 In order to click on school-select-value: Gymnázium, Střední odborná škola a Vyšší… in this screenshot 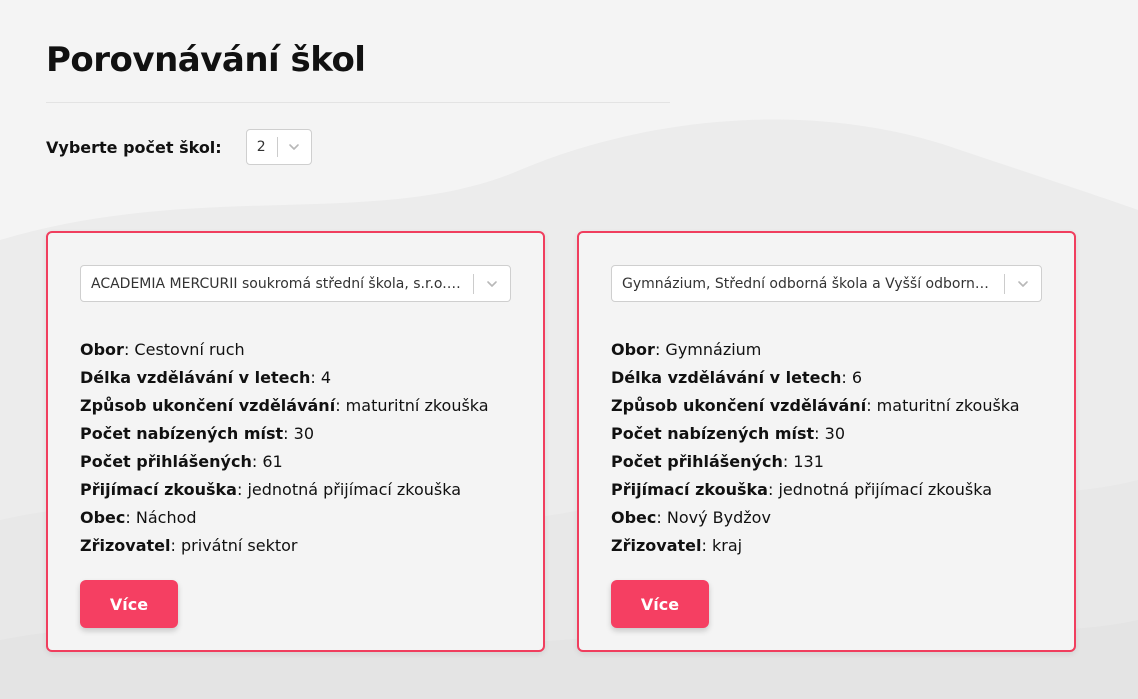, I will do `click(813, 283)`.